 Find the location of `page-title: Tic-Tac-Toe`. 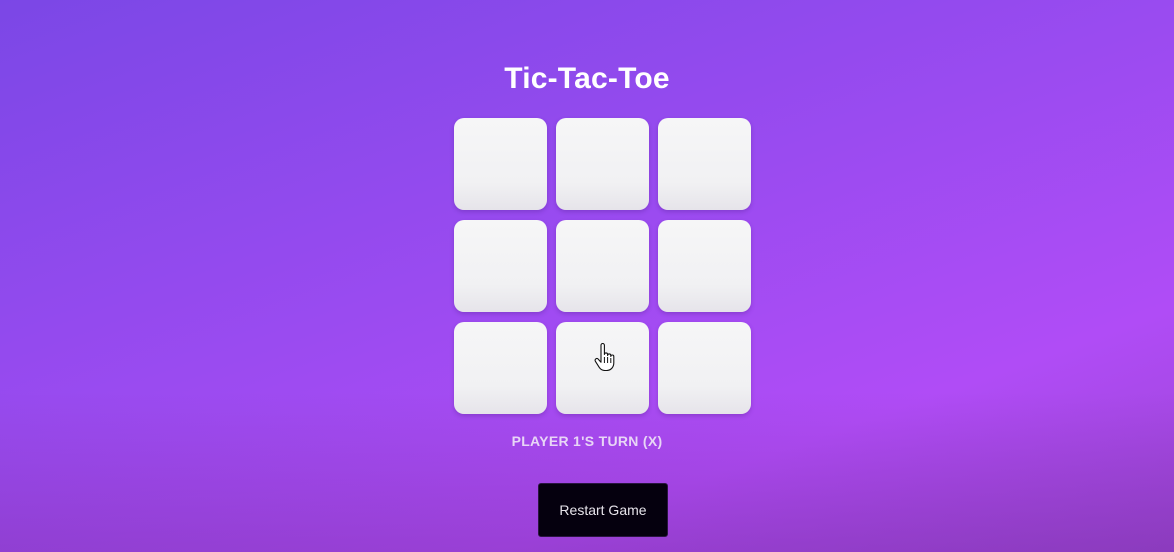

page-title: Tic-Tac-Toe is located at coordinates (587, 78).